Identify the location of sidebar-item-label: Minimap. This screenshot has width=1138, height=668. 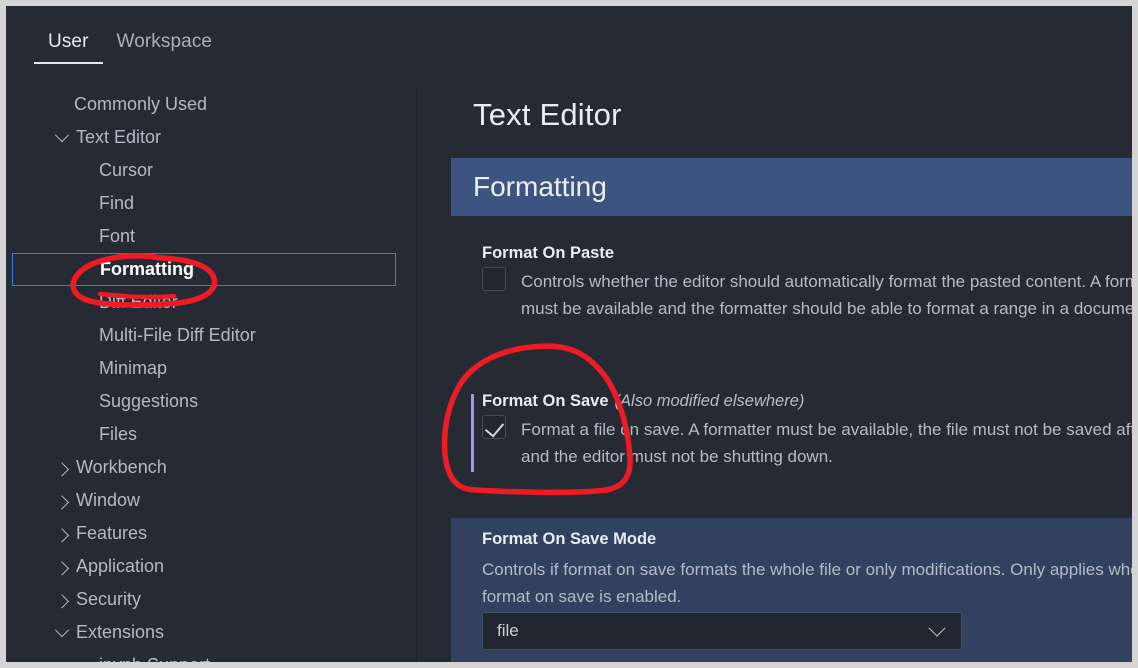
(133, 368).